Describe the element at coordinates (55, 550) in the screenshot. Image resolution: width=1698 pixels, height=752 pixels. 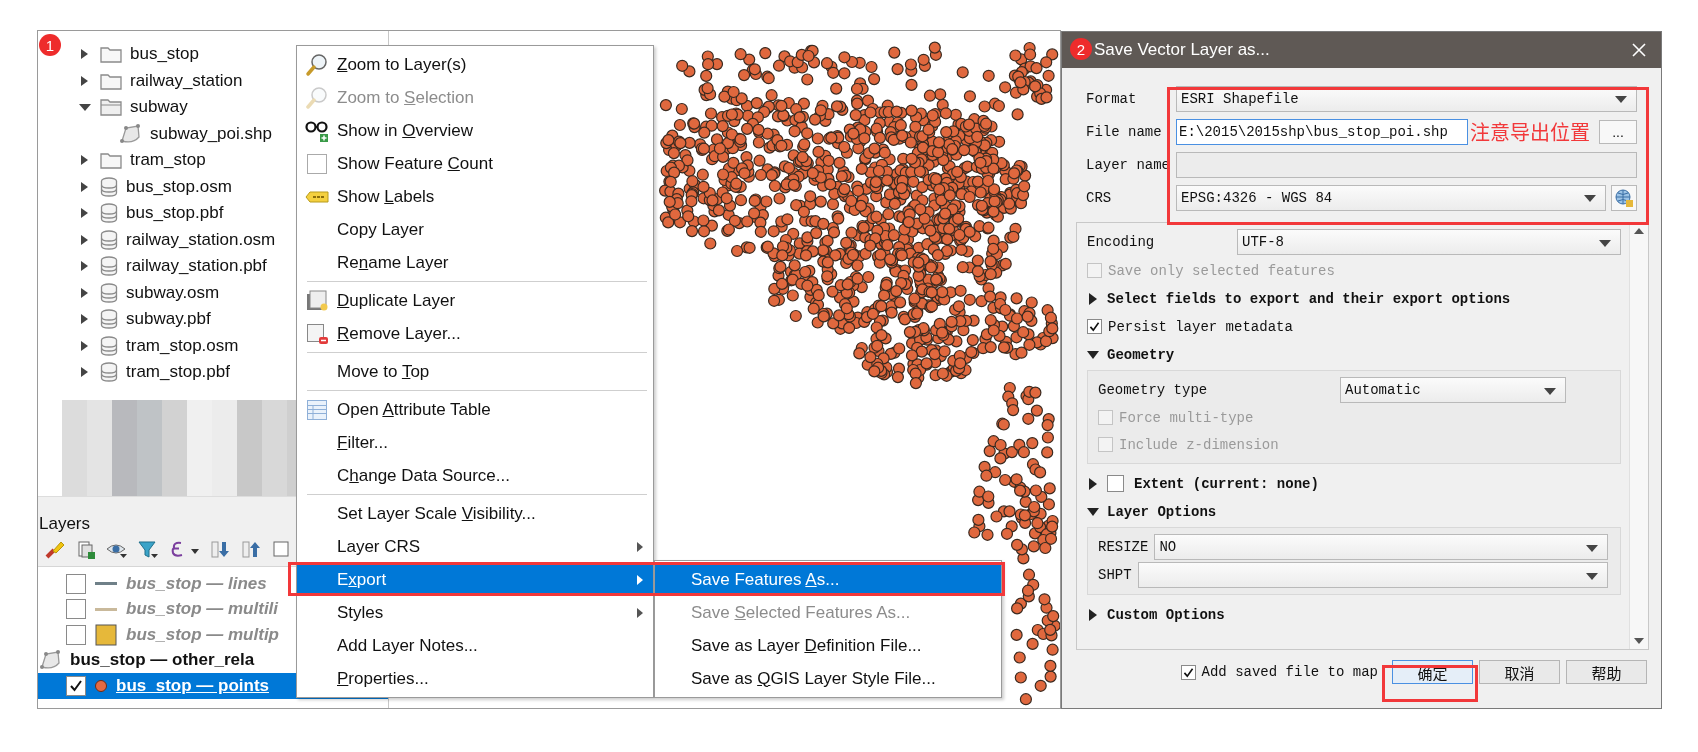
I see `paint-brush-icon` at that location.